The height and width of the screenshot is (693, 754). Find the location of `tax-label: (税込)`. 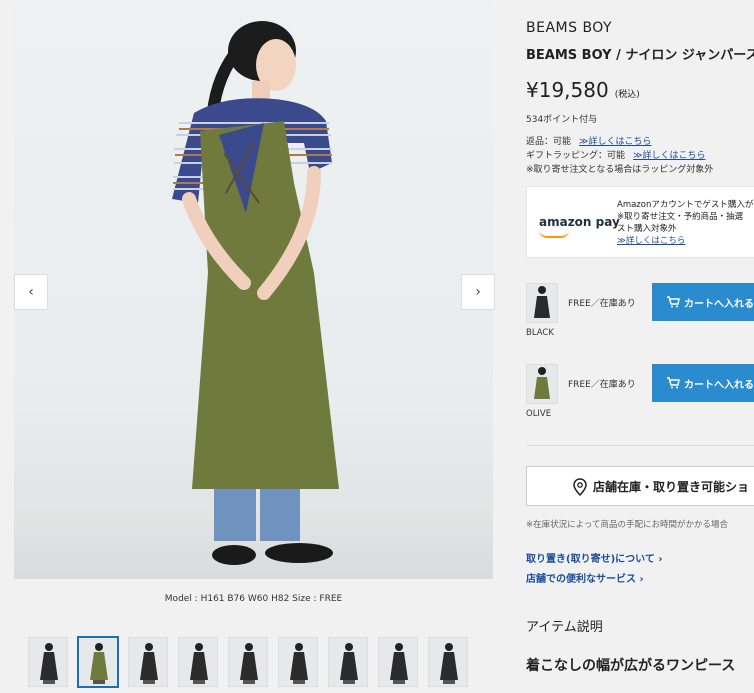

tax-label: (税込) is located at coordinates (627, 95).